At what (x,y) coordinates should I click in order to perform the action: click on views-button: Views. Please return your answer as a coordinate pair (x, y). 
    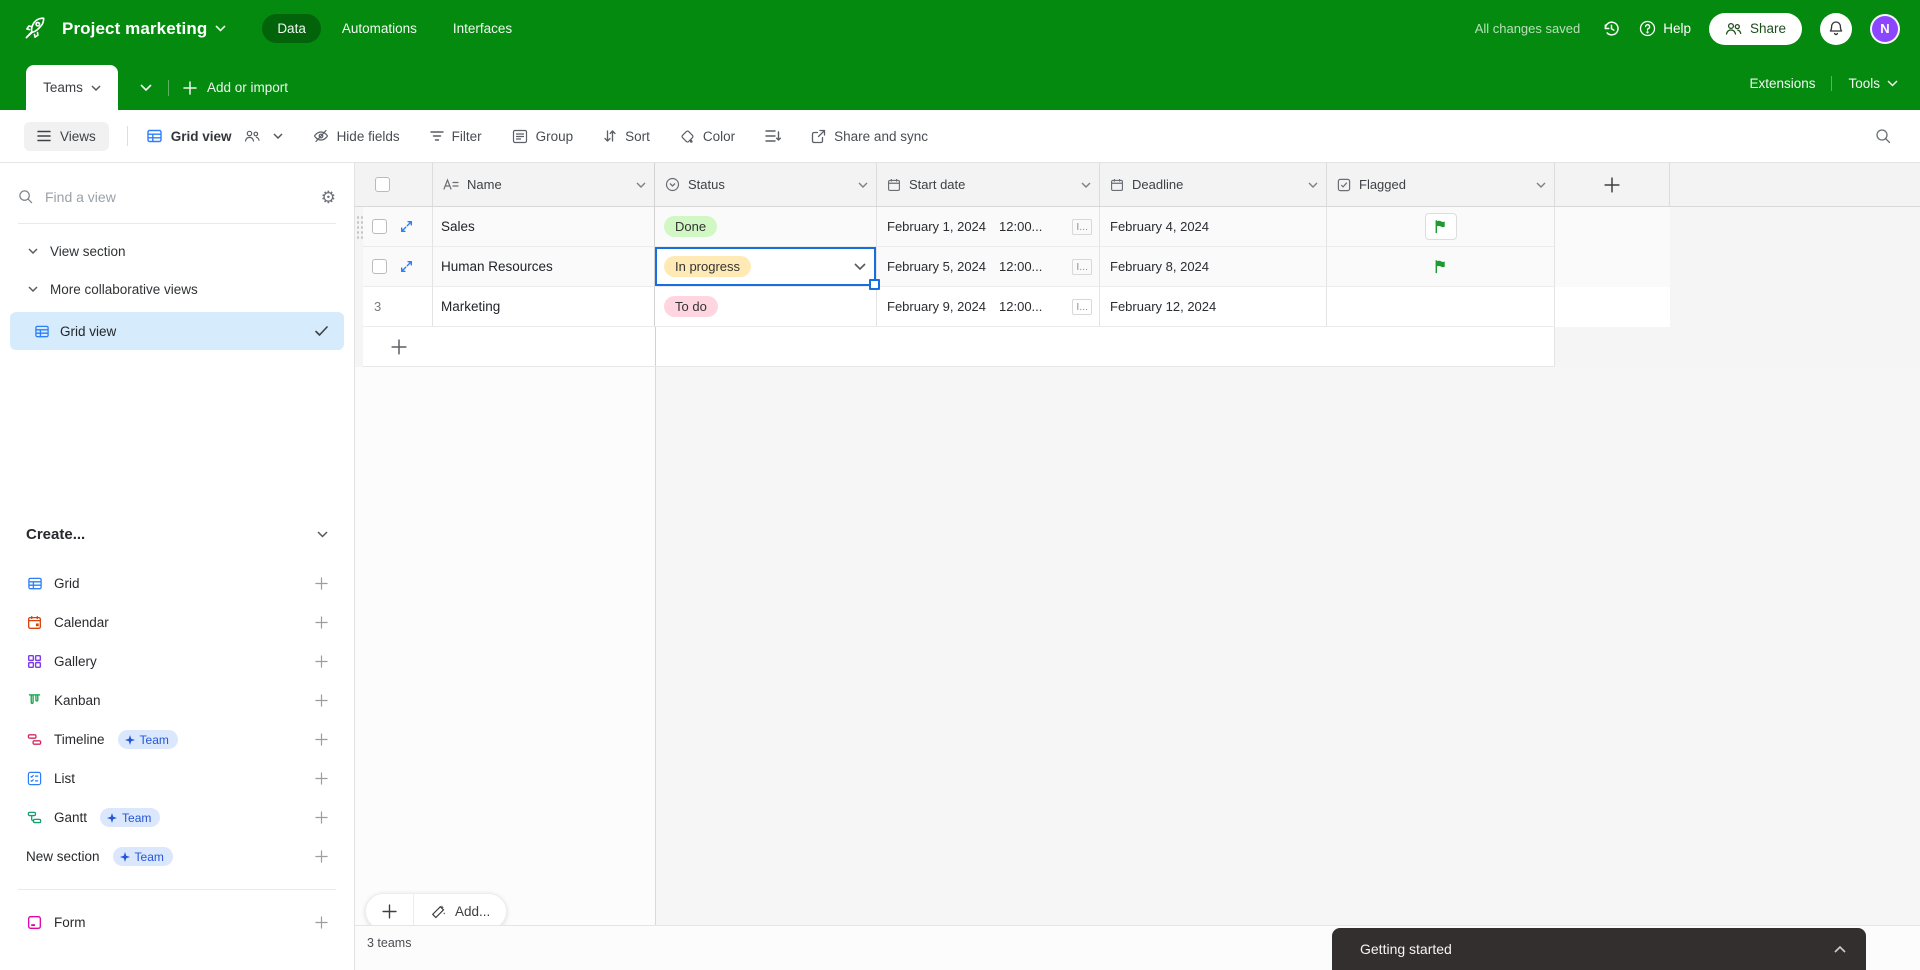
    Looking at the image, I should click on (66, 136).